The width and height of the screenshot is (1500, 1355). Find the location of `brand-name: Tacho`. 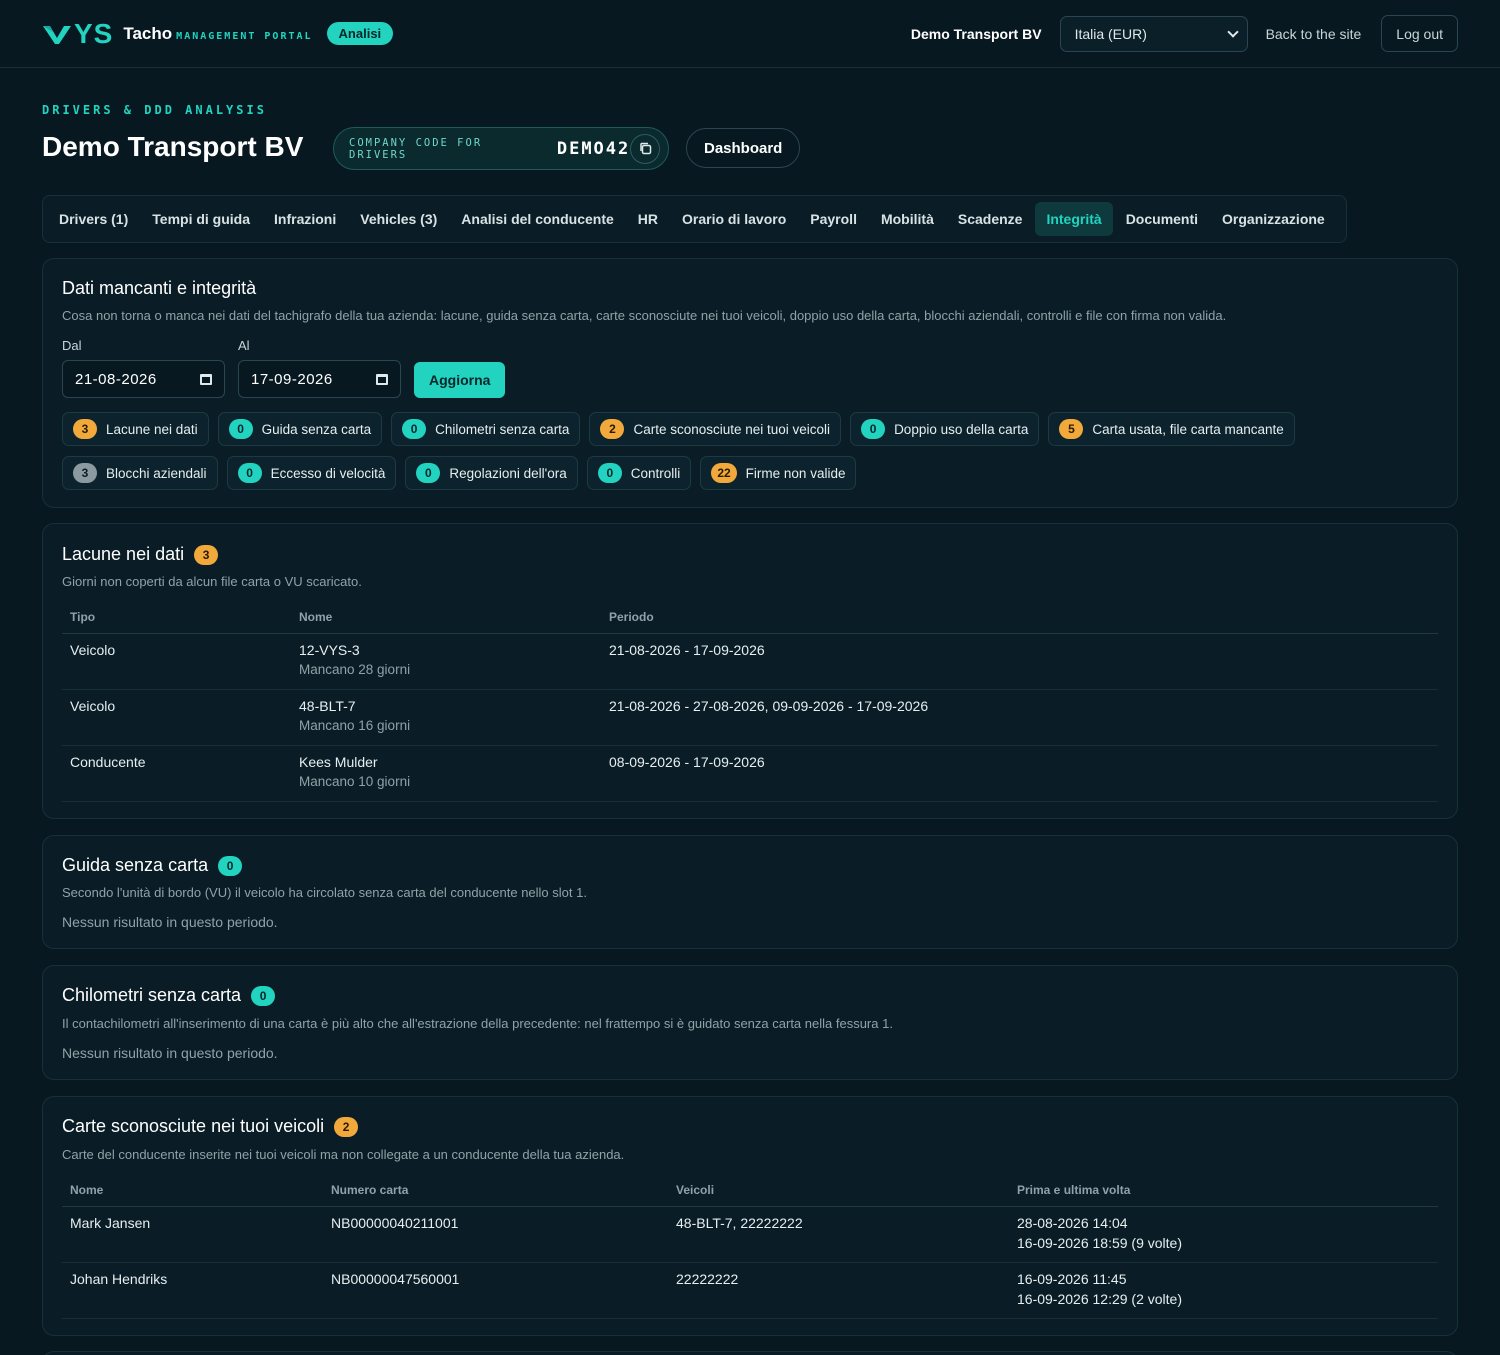

brand-name: Tacho is located at coordinates (148, 33).